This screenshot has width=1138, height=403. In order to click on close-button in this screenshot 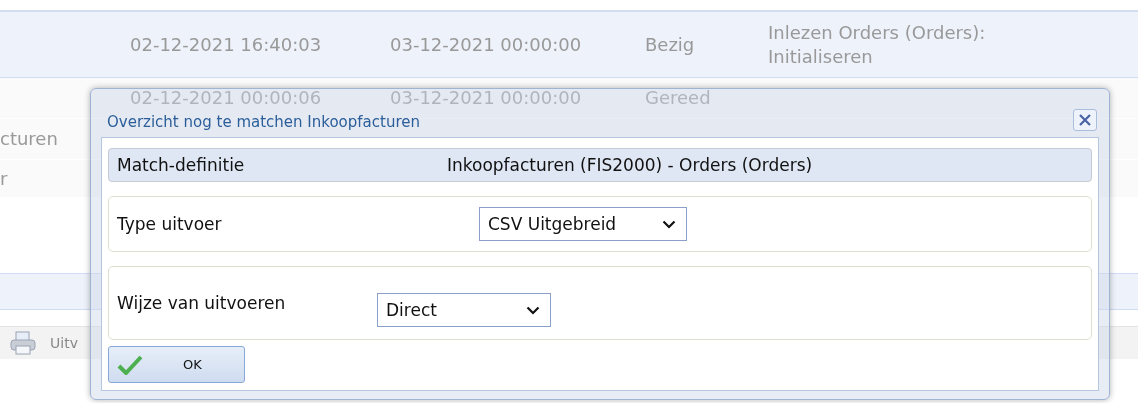, I will do `click(1085, 120)`.